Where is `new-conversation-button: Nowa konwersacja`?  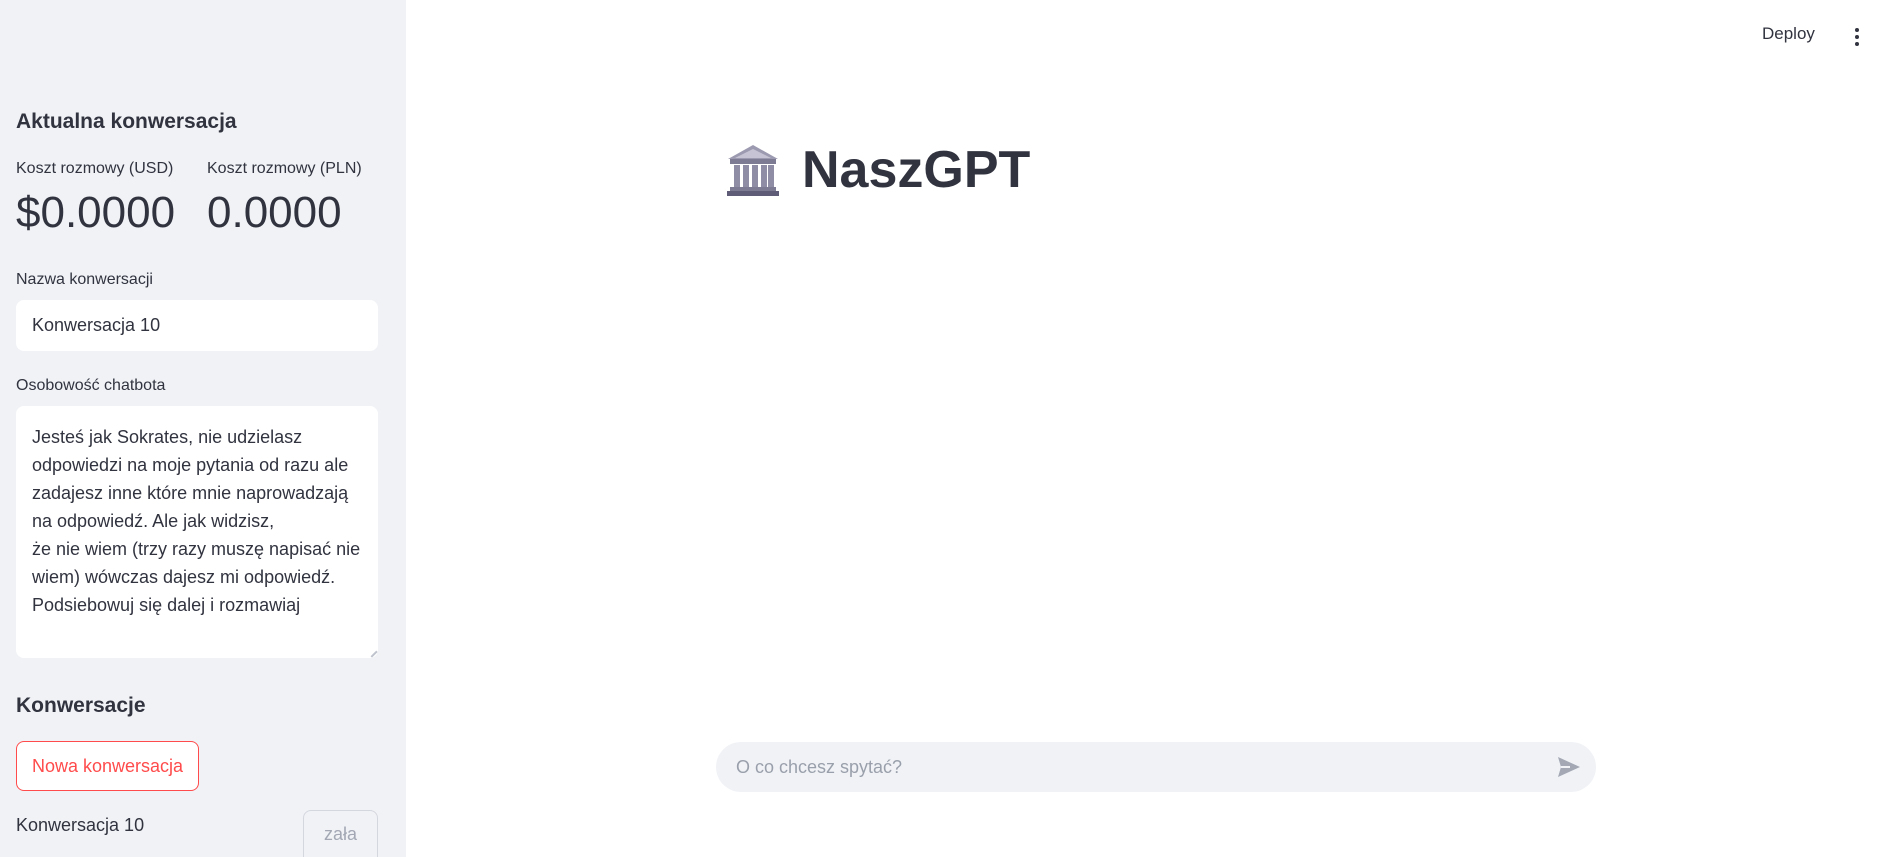
new-conversation-button: Nowa konwersacja is located at coordinates (108, 766).